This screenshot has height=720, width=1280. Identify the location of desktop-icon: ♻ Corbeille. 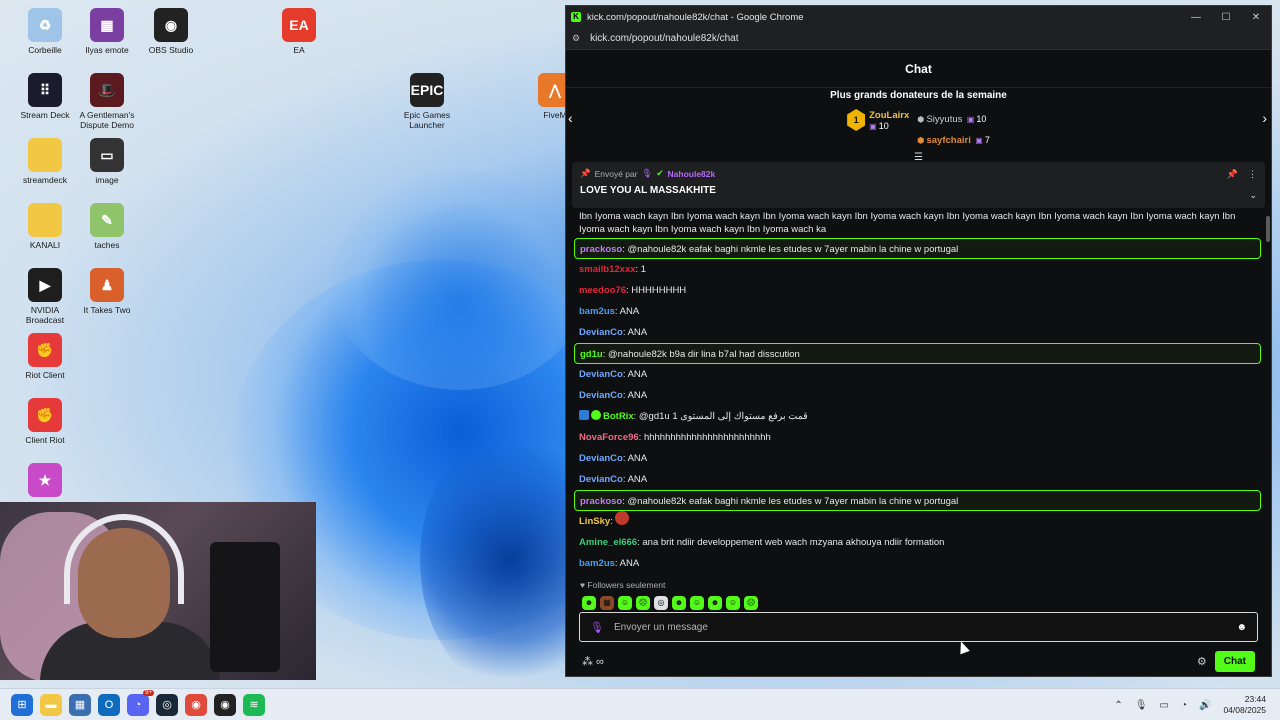
(45, 31).